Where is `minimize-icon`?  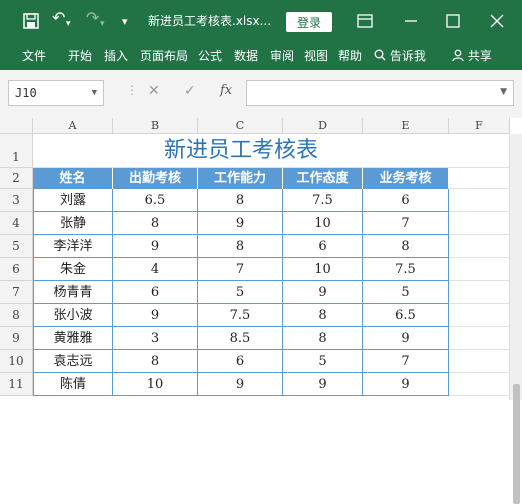
minimize-icon is located at coordinates (411, 21).